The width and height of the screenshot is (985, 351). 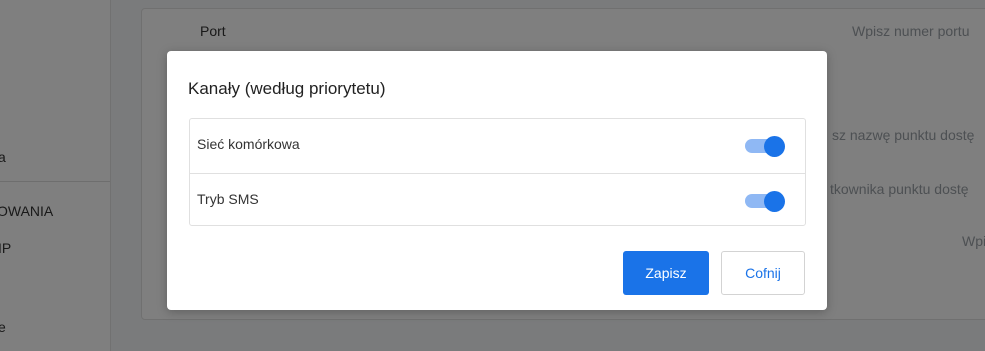 What do you see at coordinates (497, 145) in the screenshot?
I see `list-item: Sieć komórkowa` at bounding box center [497, 145].